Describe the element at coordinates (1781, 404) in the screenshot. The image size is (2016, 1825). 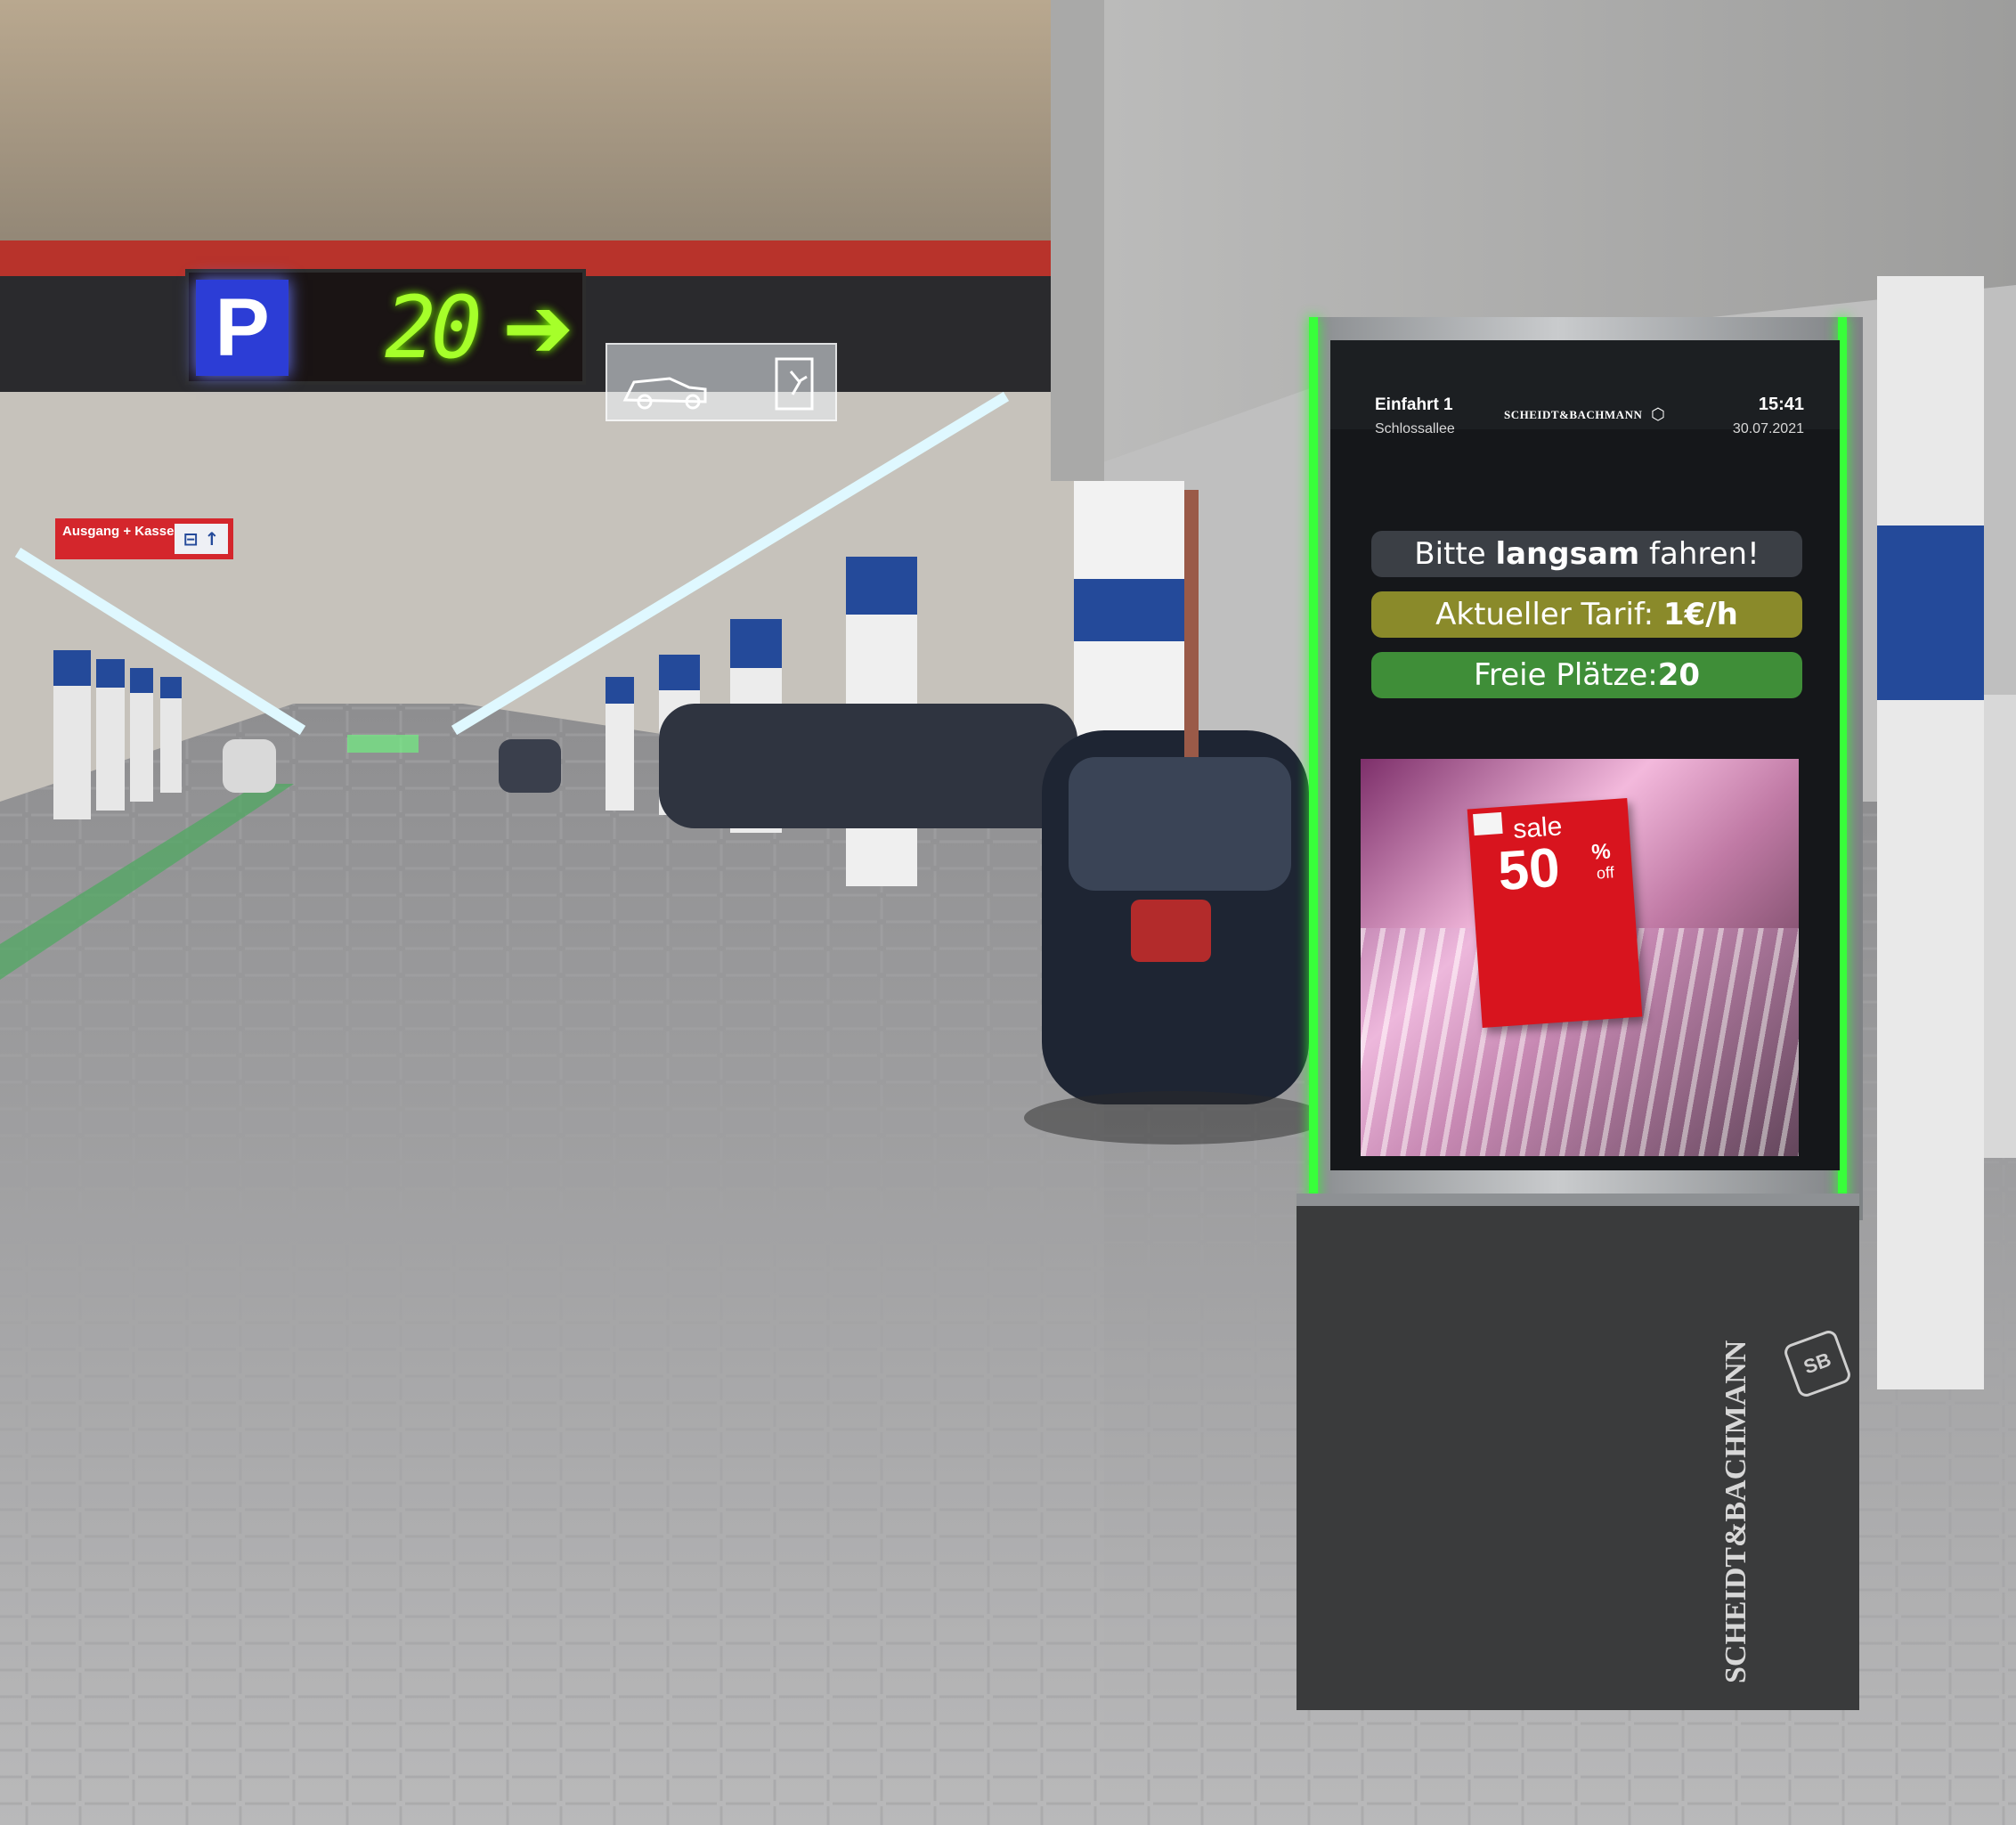
I see `clock-time: 15:41` at that location.